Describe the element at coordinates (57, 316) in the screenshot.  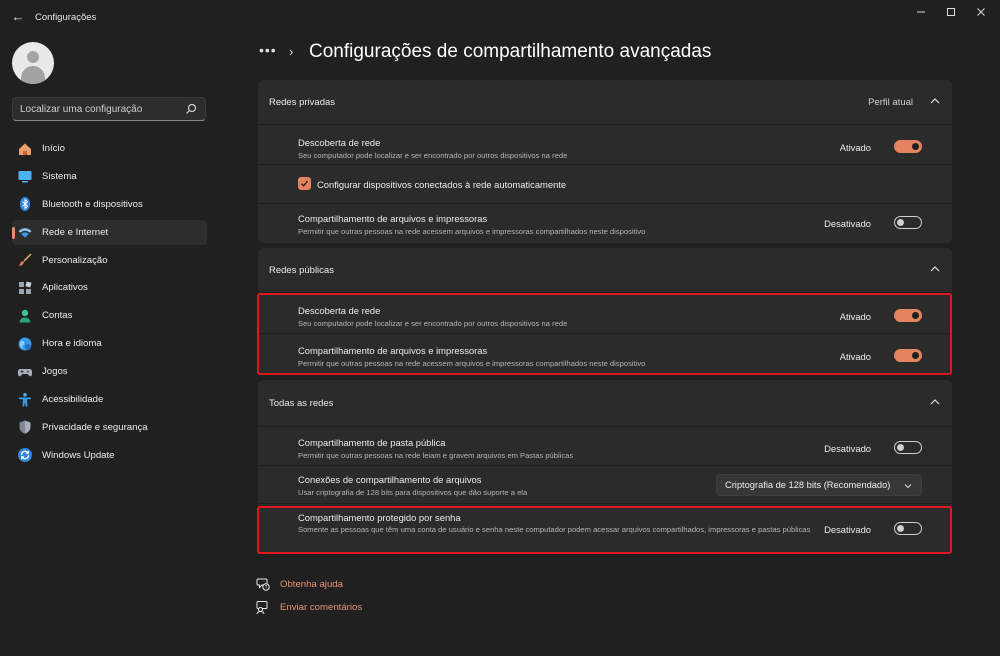
I see `sidebar-item-label: Contas` at that location.